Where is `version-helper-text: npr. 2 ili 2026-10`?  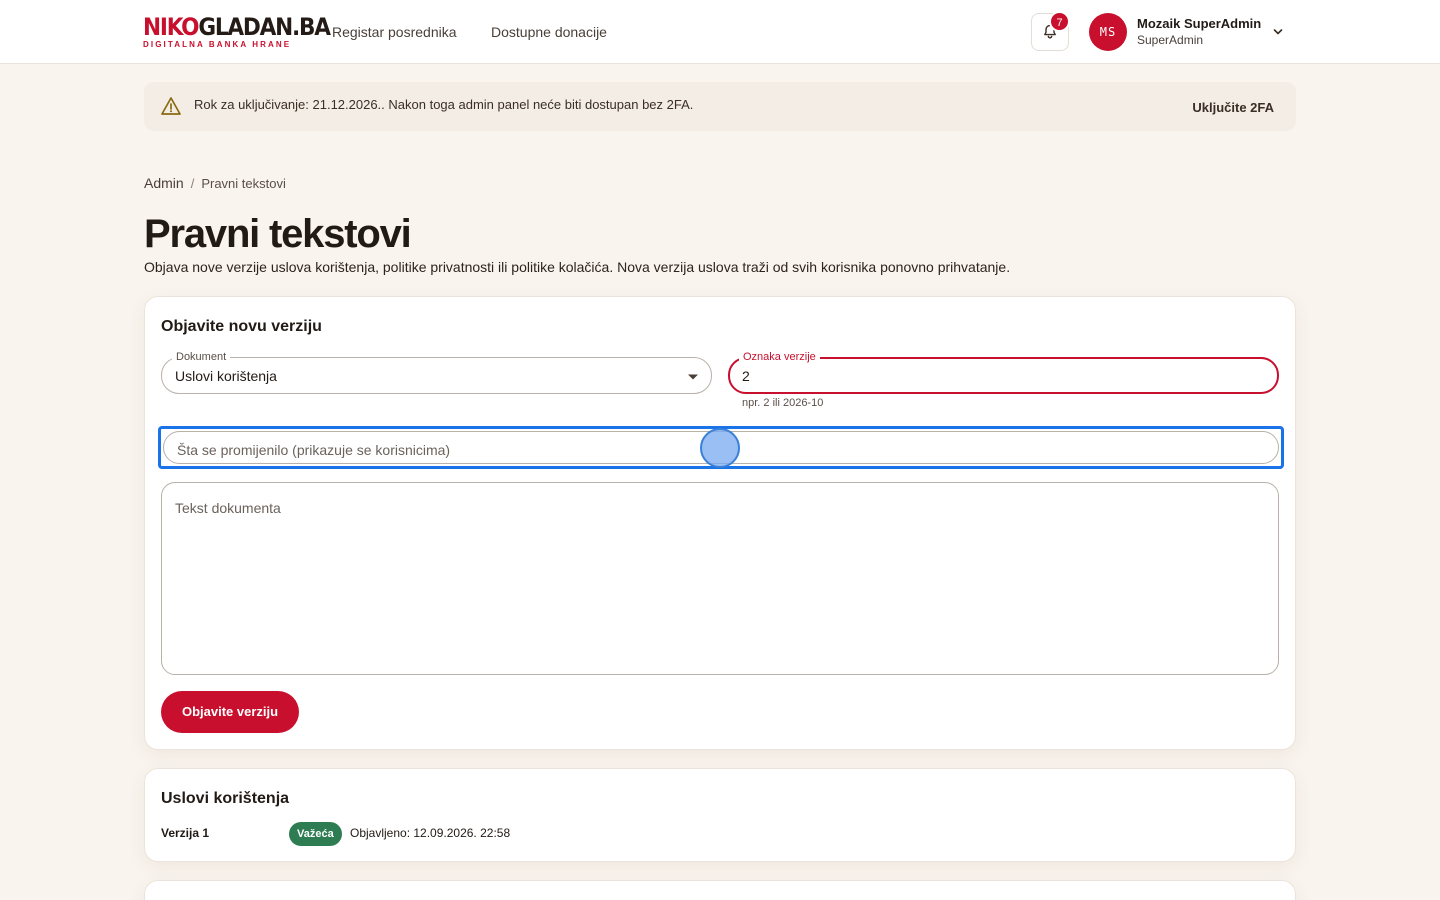 version-helper-text: npr. 2 ili 2026-10 is located at coordinates (783, 403).